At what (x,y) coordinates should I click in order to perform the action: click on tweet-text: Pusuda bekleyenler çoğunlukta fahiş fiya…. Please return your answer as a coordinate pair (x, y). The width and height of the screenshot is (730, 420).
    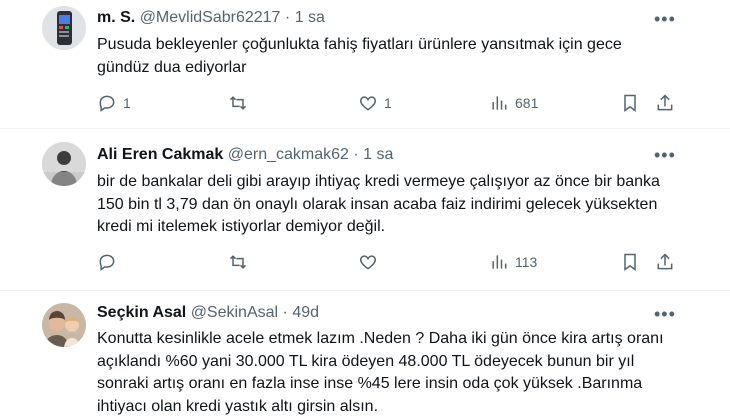
    Looking at the image, I should click on (359, 56).